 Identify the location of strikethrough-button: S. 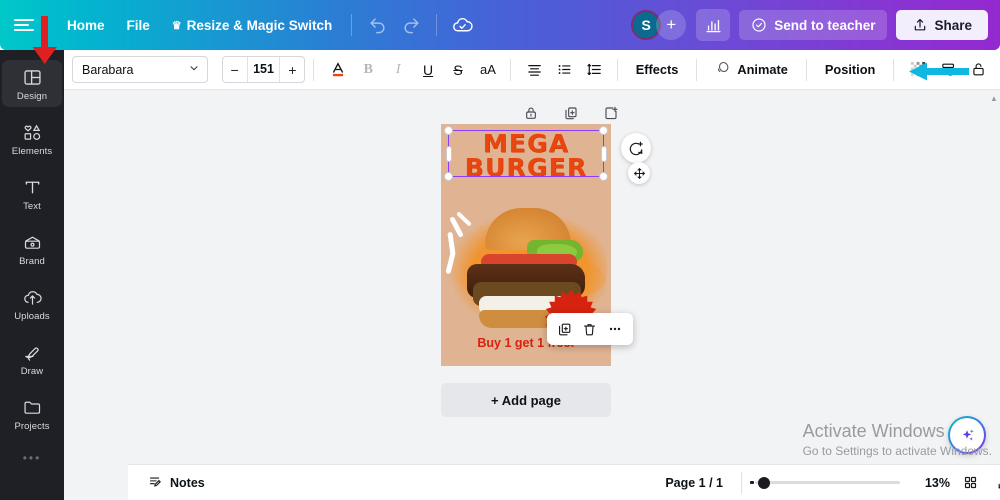
(458, 70).